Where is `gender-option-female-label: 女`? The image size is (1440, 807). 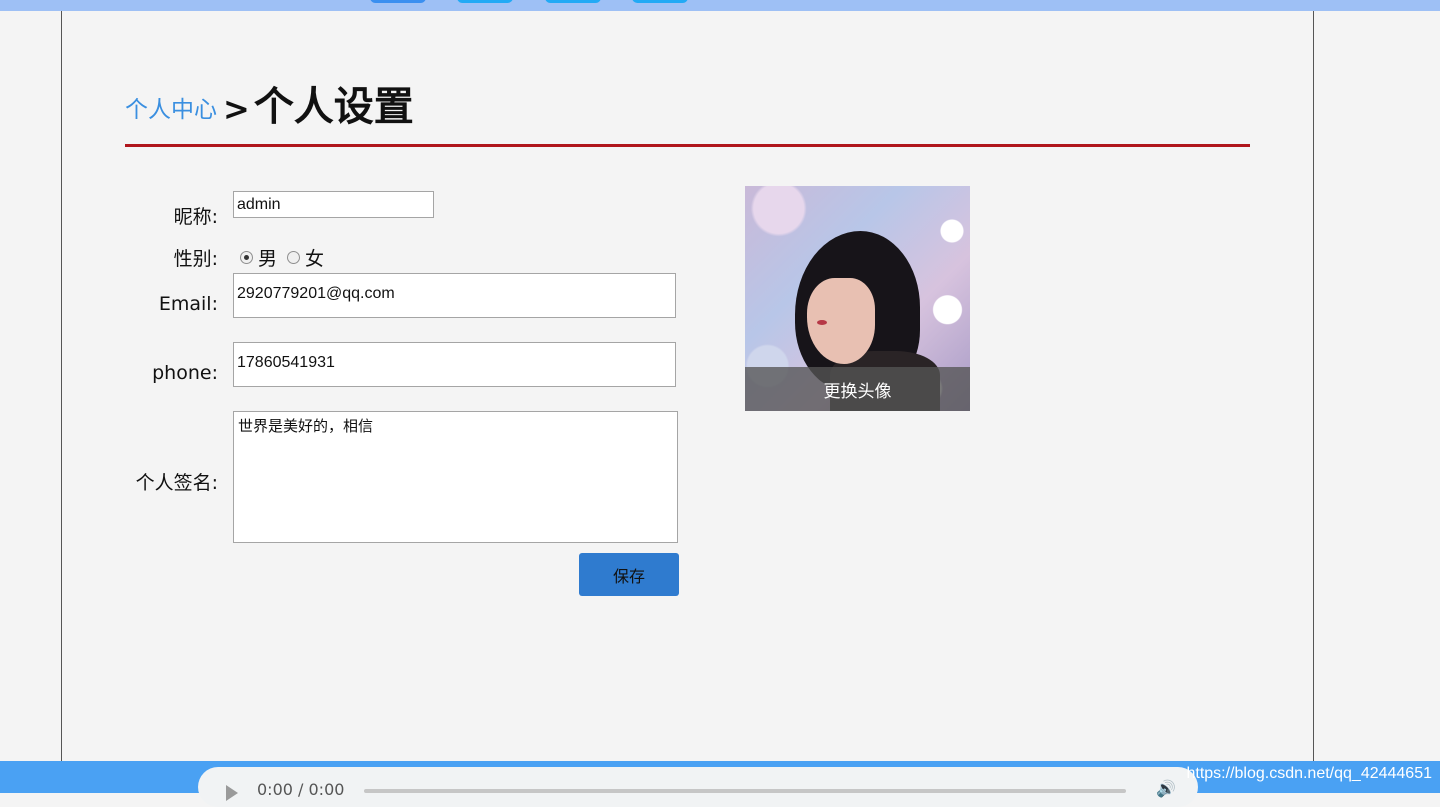 gender-option-female-label: 女 is located at coordinates (315, 259).